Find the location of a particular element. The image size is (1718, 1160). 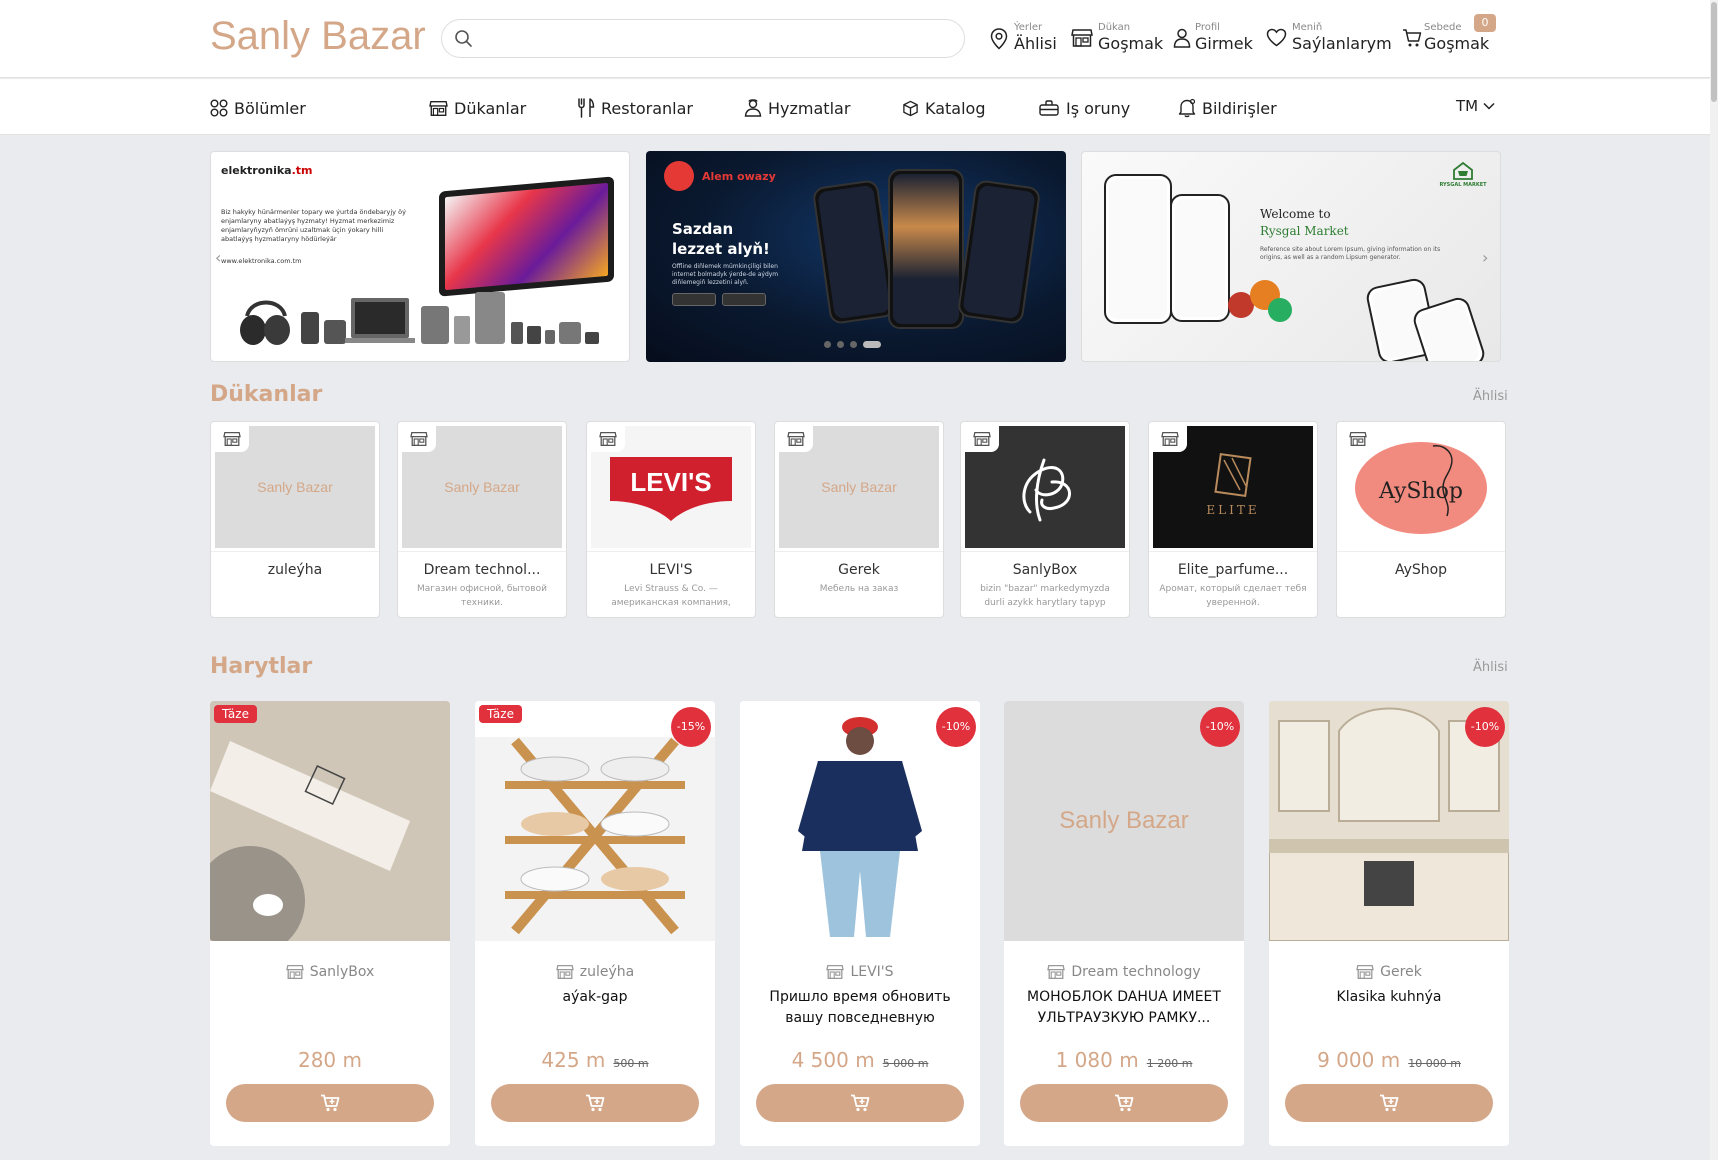

product-card: Täze SanlyBox 280 m is located at coordinates (330, 923).